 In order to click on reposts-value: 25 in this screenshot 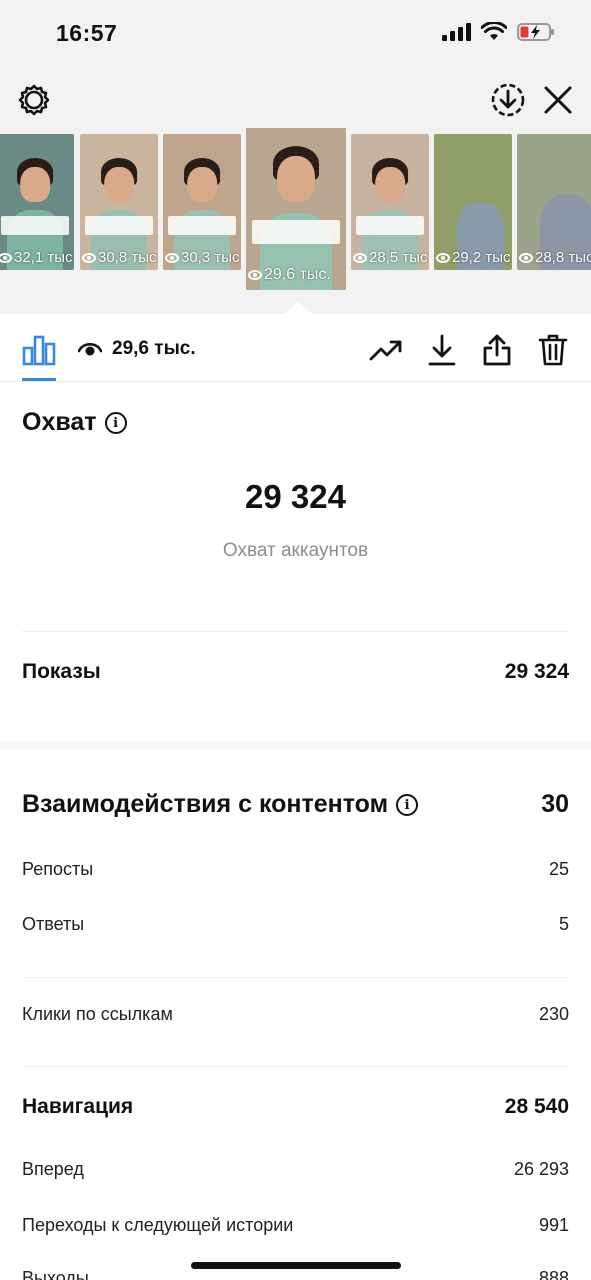, I will do `click(558, 869)`.